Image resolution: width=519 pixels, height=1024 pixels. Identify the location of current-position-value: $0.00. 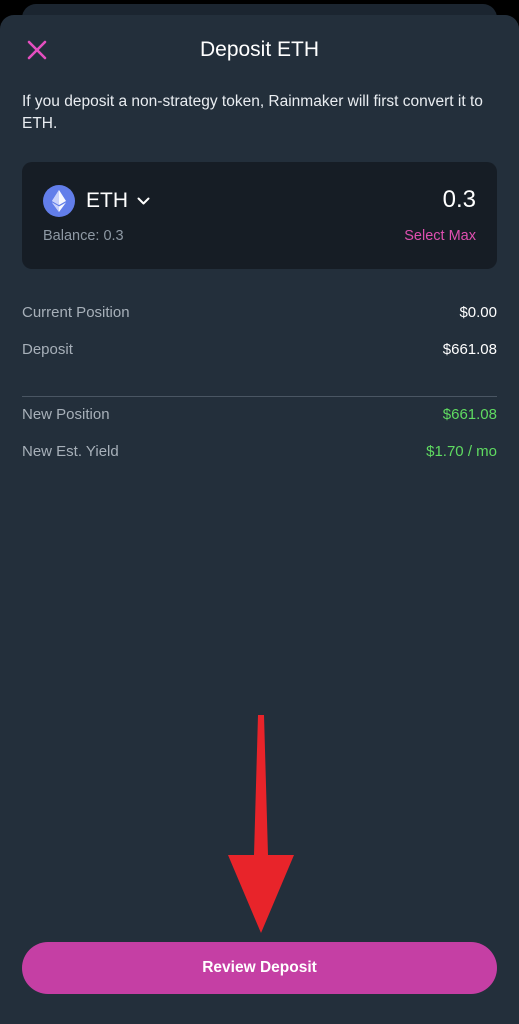
(478, 312).